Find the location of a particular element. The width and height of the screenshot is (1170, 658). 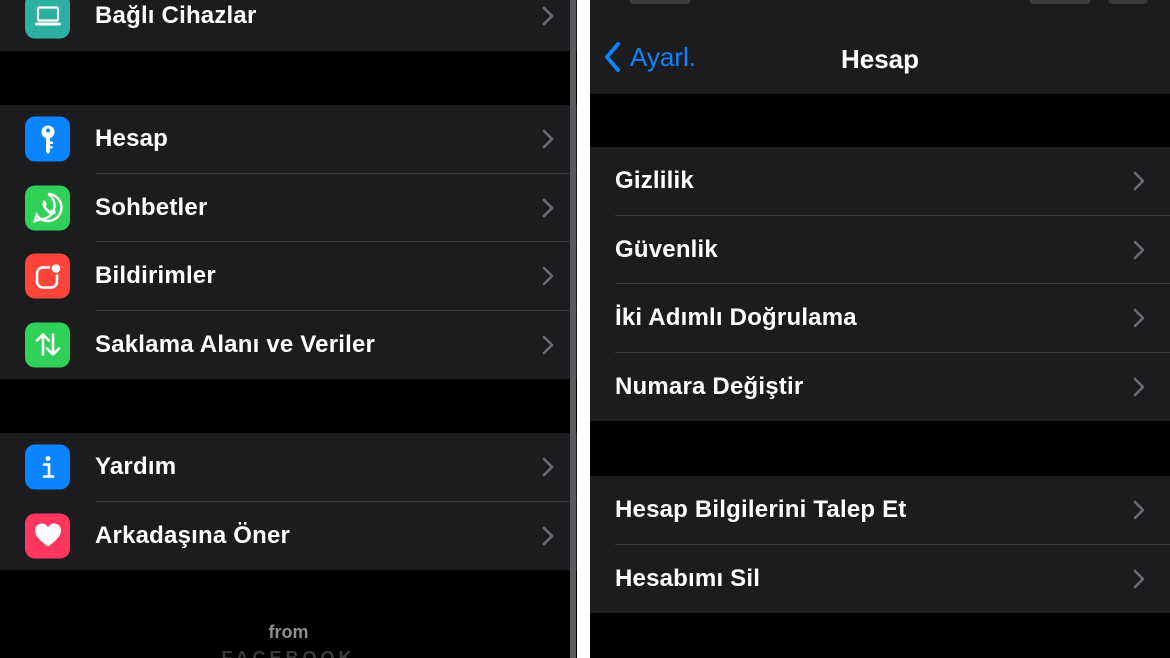

account-item-label: Gizlilik is located at coordinates (654, 181).